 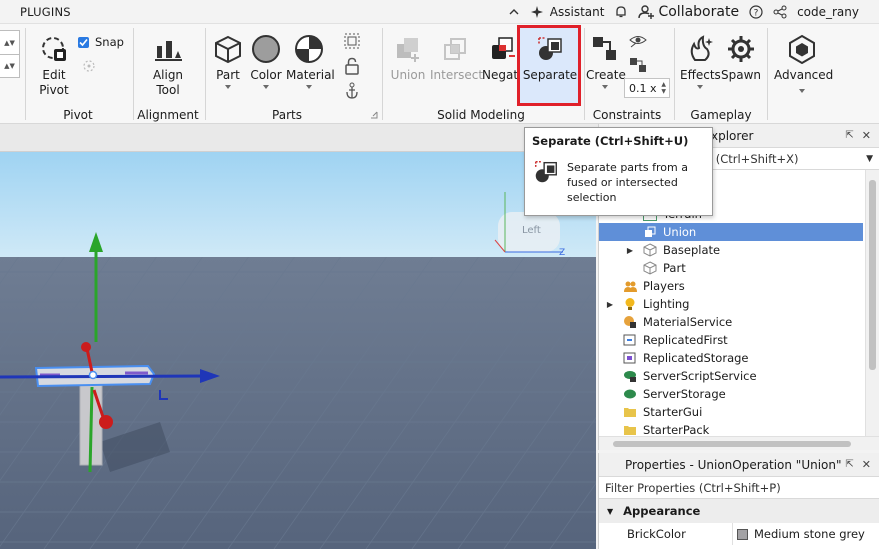 I want to click on effects-icon, so click(x=701, y=48).